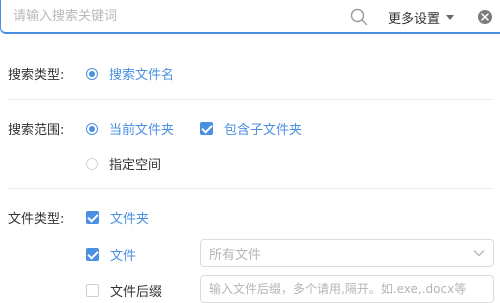  Describe the element at coordinates (142, 130) in the screenshot. I see `option-label: 当前文件夹` at that location.